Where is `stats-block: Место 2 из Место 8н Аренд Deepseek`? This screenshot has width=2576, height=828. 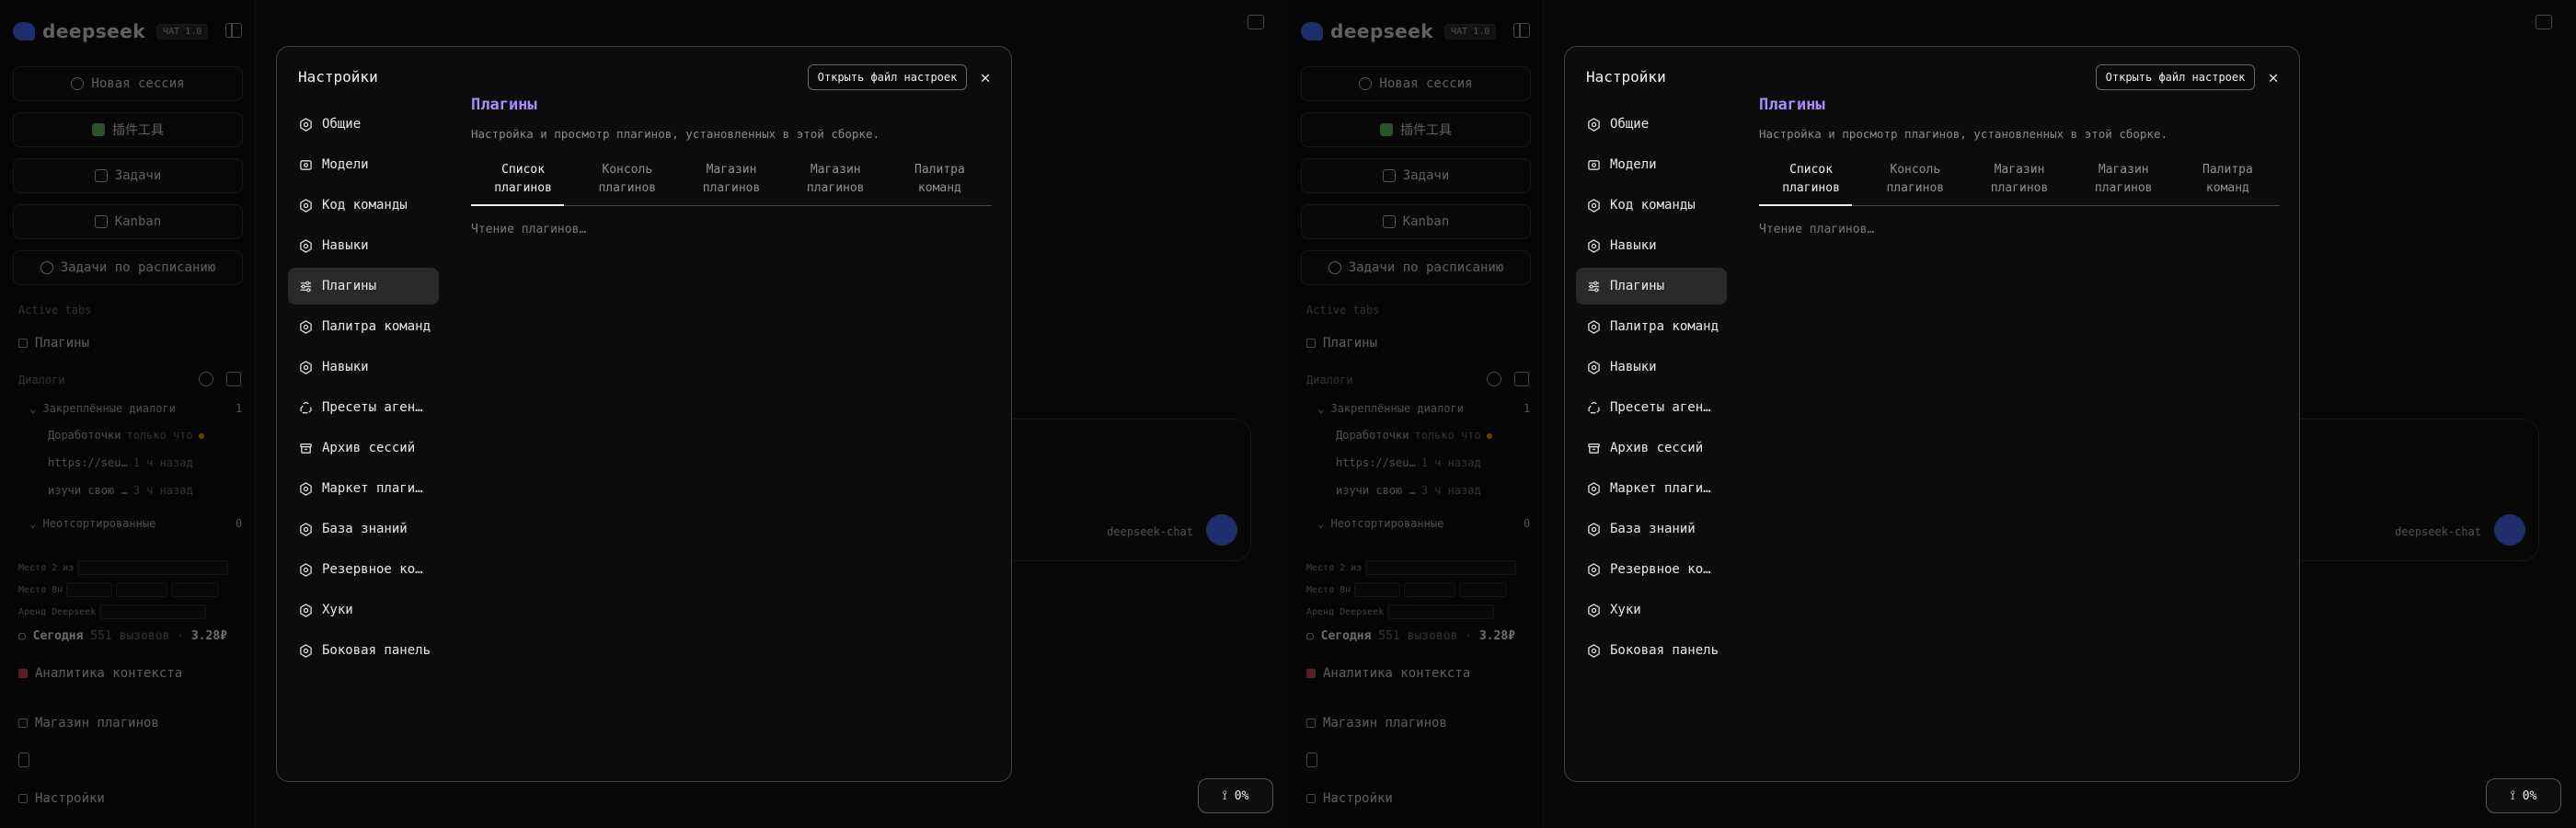
stats-block: Место 2 из Место 8н Аренд Deepseek is located at coordinates (123, 591).